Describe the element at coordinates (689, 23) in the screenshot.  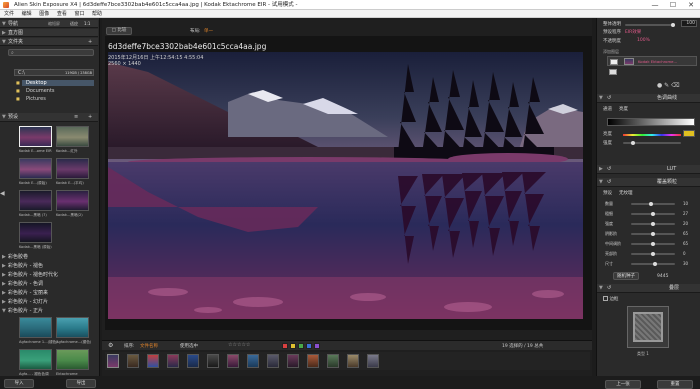
I see `opacity-value: 100` at that location.